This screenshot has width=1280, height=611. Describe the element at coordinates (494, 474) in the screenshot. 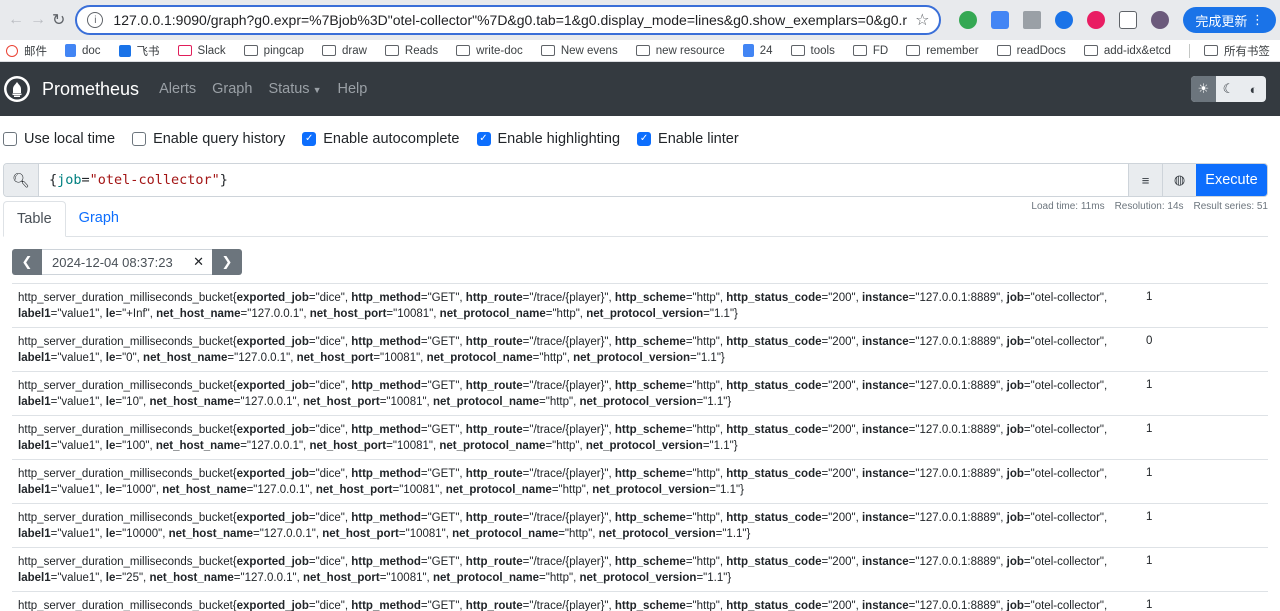

I see `label-name: http_route` at that location.